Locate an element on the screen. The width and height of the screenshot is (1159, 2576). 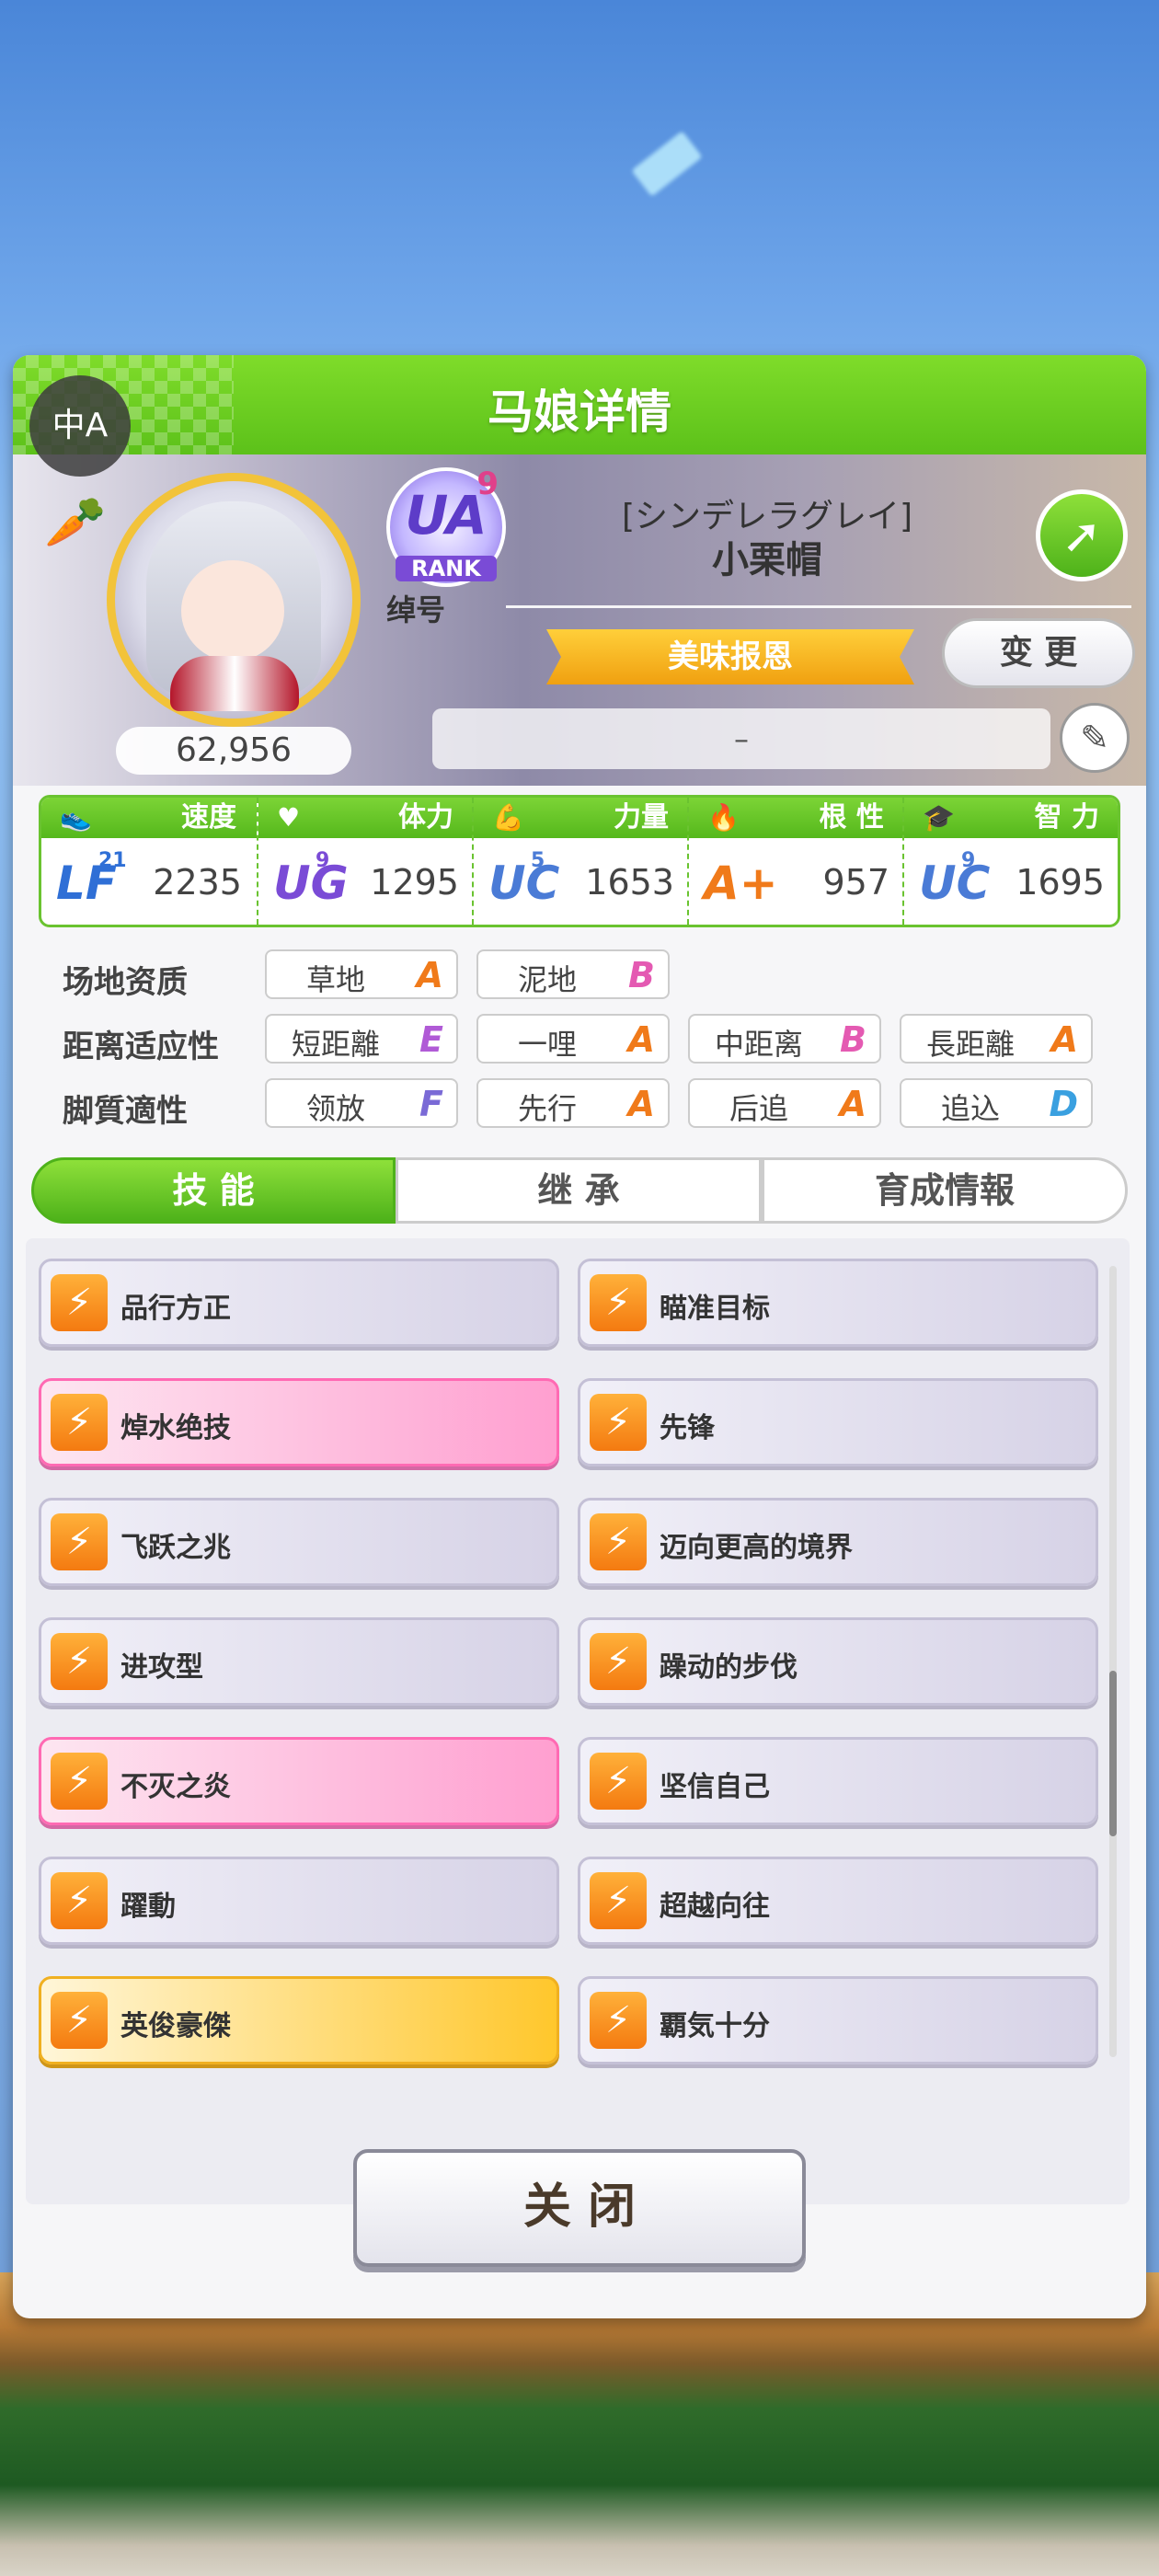
skill-name: 躁动的步伐 is located at coordinates (729, 1667).